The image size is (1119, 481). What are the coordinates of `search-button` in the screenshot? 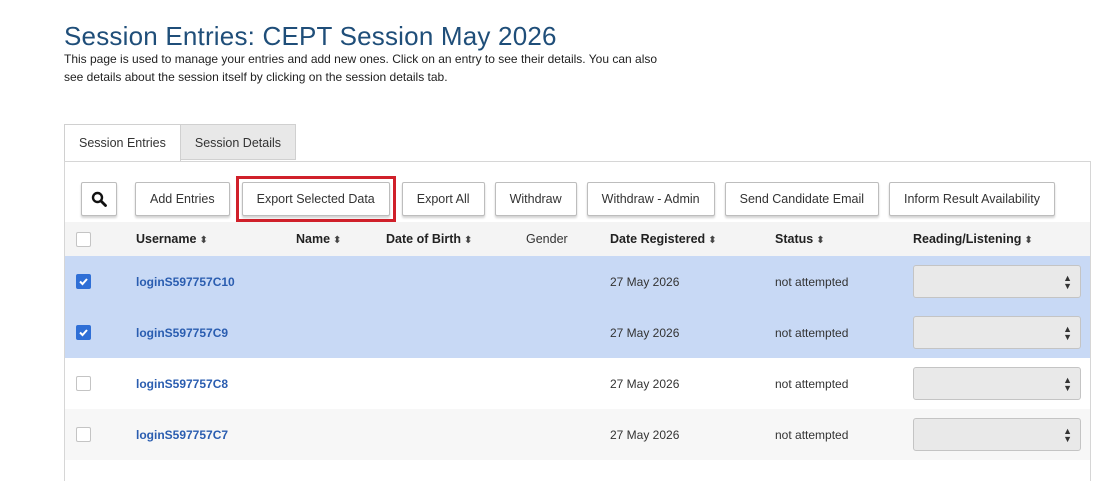 It's located at (99, 199).